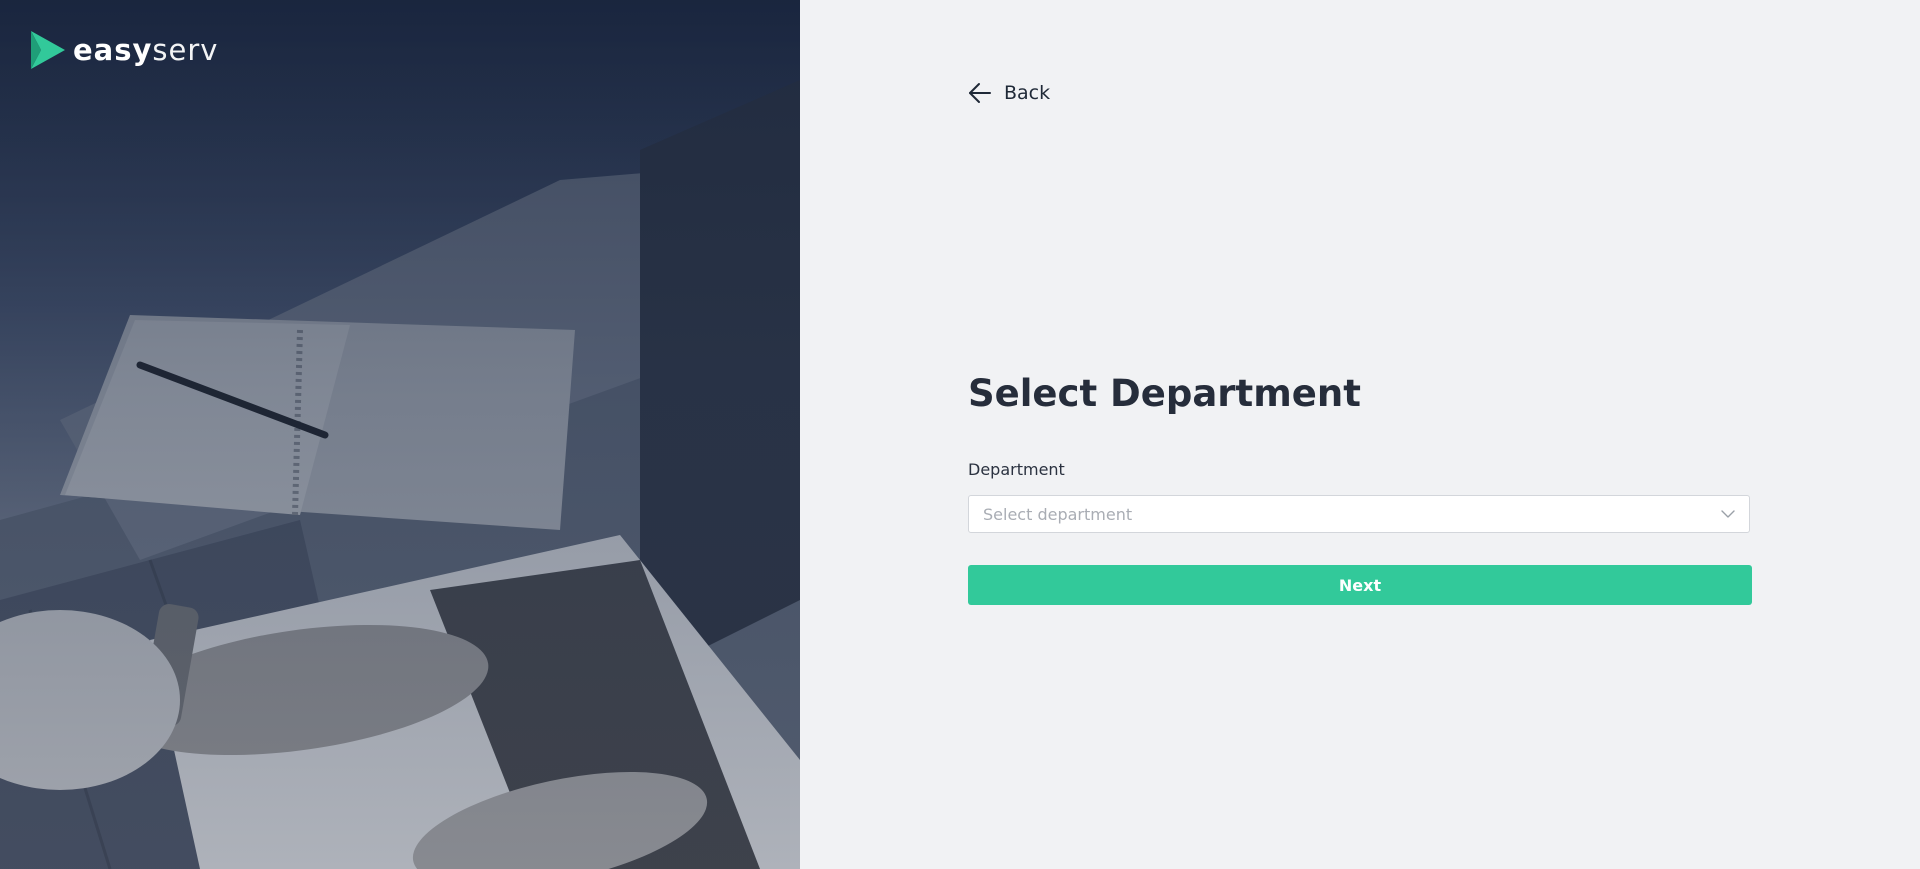 This screenshot has height=869, width=1920. Describe the element at coordinates (1164, 393) in the screenshot. I see `page-title: Select Department` at that location.